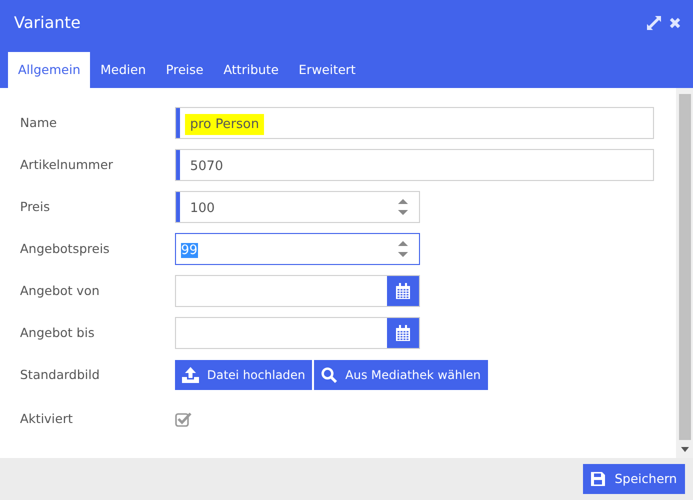 Image resolution: width=693 pixels, height=500 pixels. I want to click on field-label: Name, so click(39, 123).